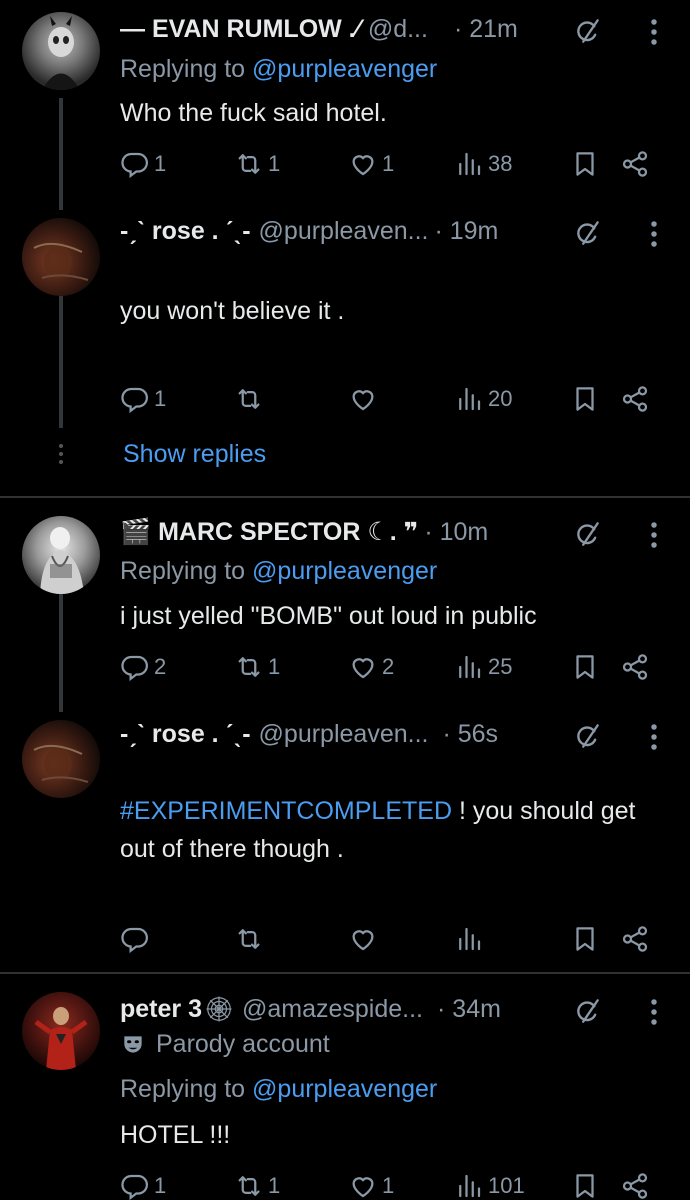  Describe the element at coordinates (506, 1185) in the screenshot. I see `view-count: 101` at that location.